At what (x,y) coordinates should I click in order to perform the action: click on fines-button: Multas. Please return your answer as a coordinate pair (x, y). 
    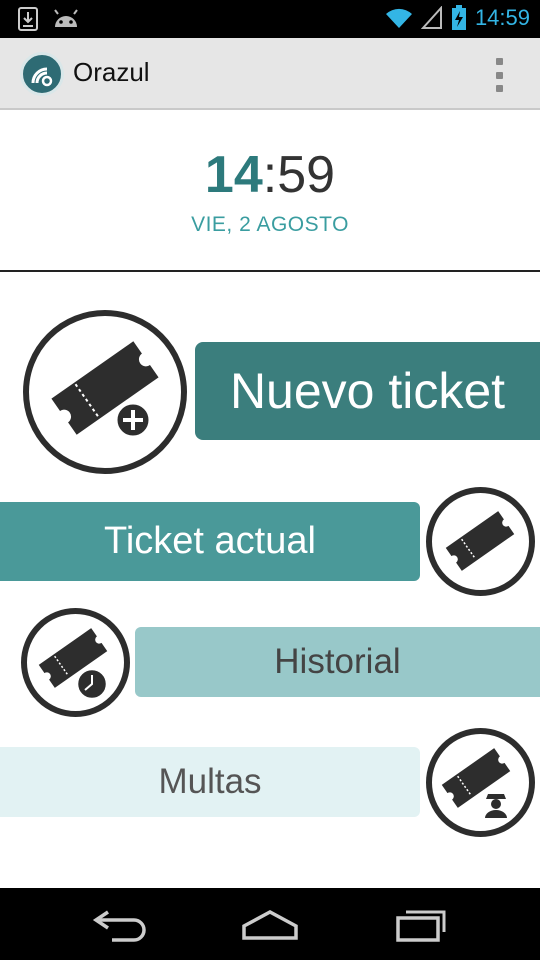
    Looking at the image, I should click on (210, 782).